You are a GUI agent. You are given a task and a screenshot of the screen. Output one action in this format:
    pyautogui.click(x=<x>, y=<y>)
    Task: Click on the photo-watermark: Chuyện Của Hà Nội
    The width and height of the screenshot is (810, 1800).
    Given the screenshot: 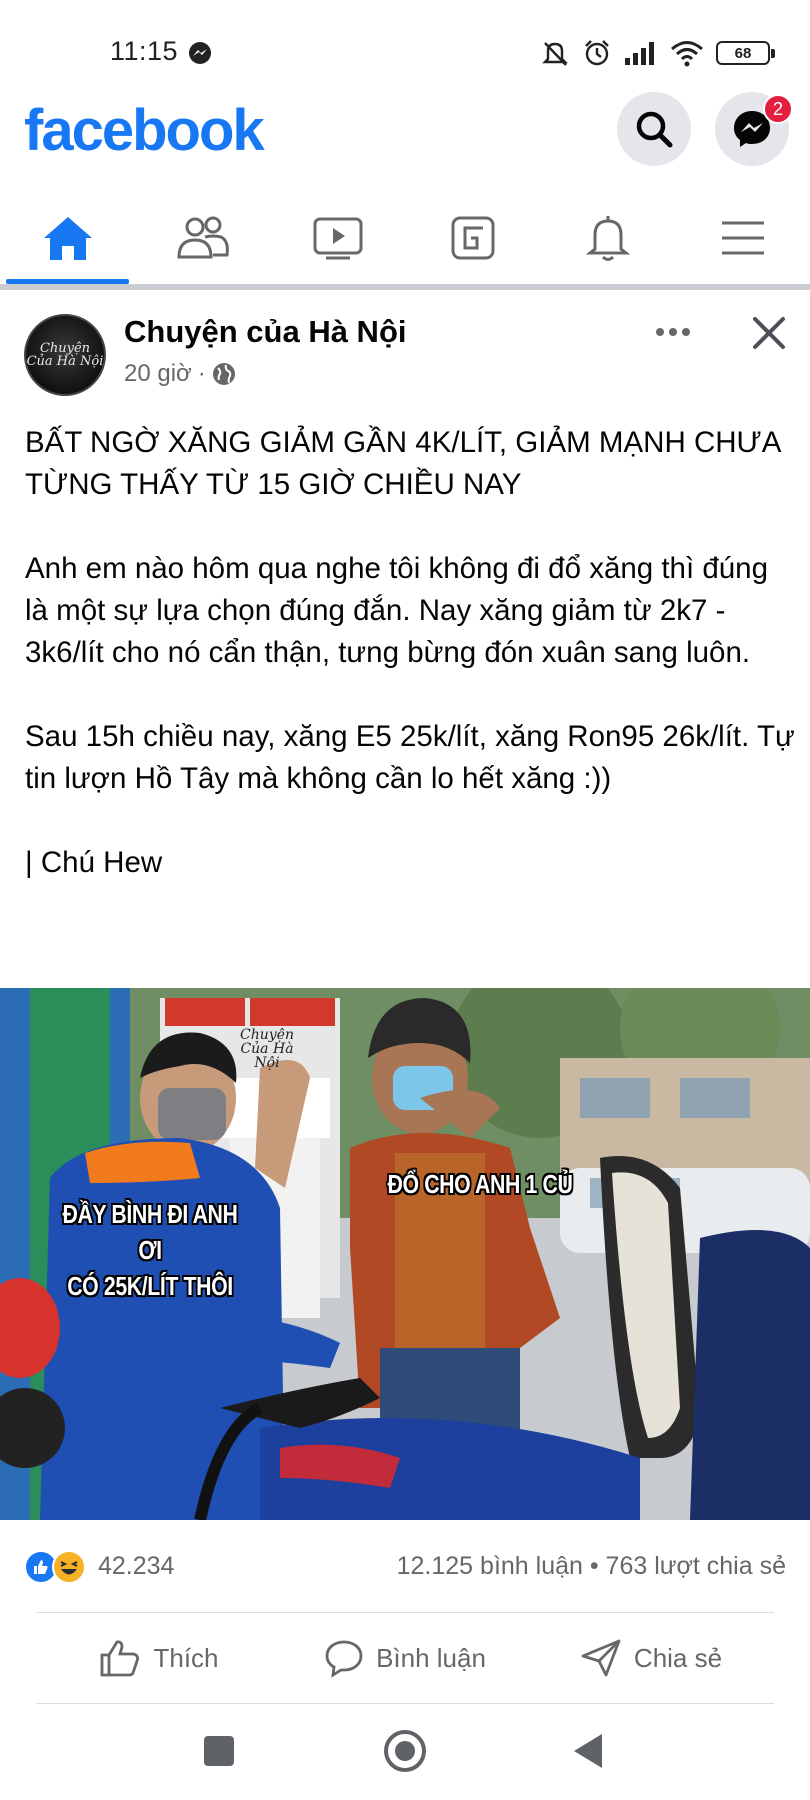 What is the action you would take?
    pyautogui.click(x=267, y=1049)
    